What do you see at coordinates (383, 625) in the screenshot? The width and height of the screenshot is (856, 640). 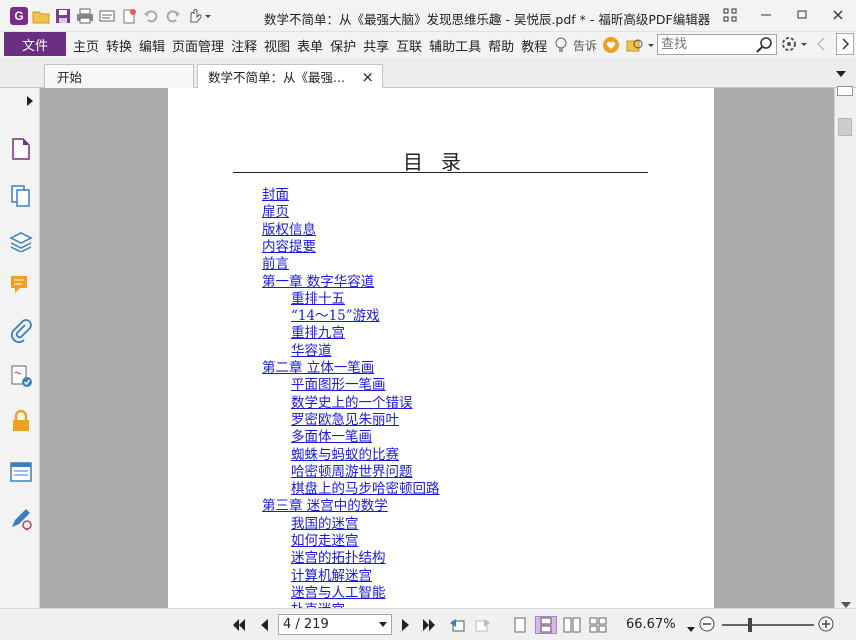 I see `page-dropdown-icon` at bounding box center [383, 625].